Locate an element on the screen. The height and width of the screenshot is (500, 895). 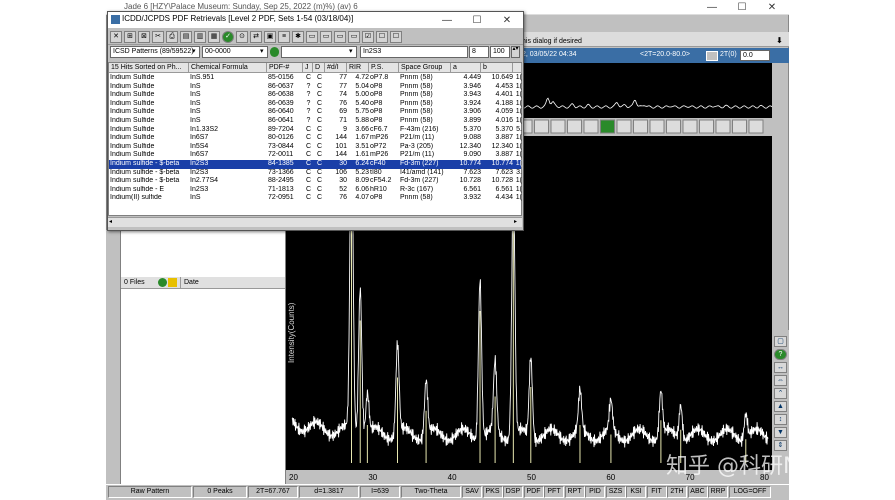
target-icon: ⊙ is located at coordinates (242, 37).